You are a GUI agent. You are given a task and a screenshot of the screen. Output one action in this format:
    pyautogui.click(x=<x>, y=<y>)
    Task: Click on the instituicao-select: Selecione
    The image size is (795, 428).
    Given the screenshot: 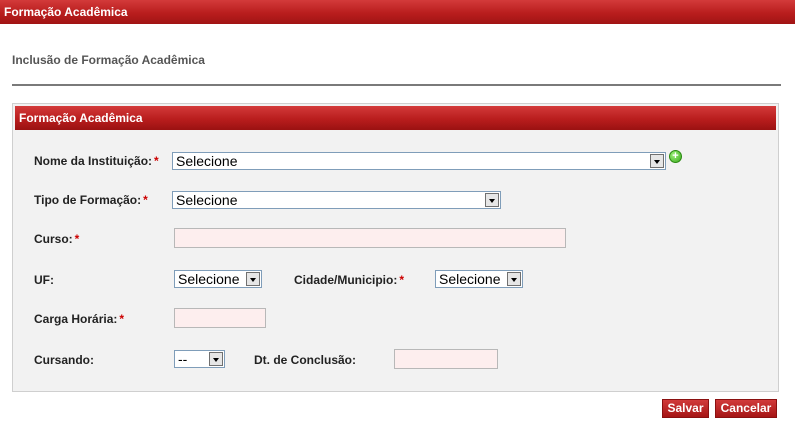 What is the action you would take?
    pyautogui.click(x=419, y=161)
    